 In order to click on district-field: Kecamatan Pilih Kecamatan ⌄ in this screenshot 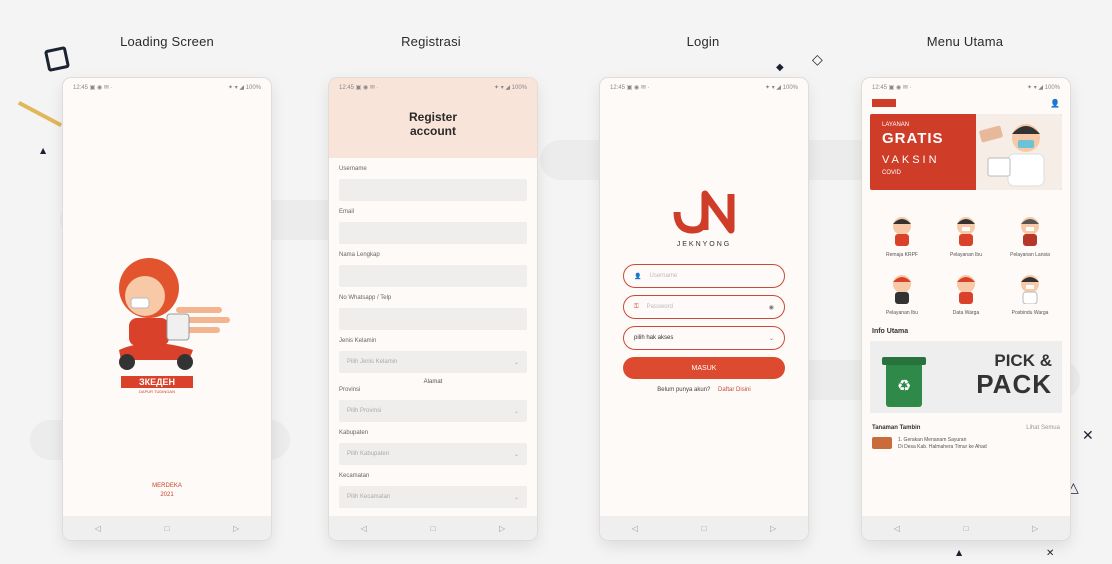, I will do `click(433, 490)`.